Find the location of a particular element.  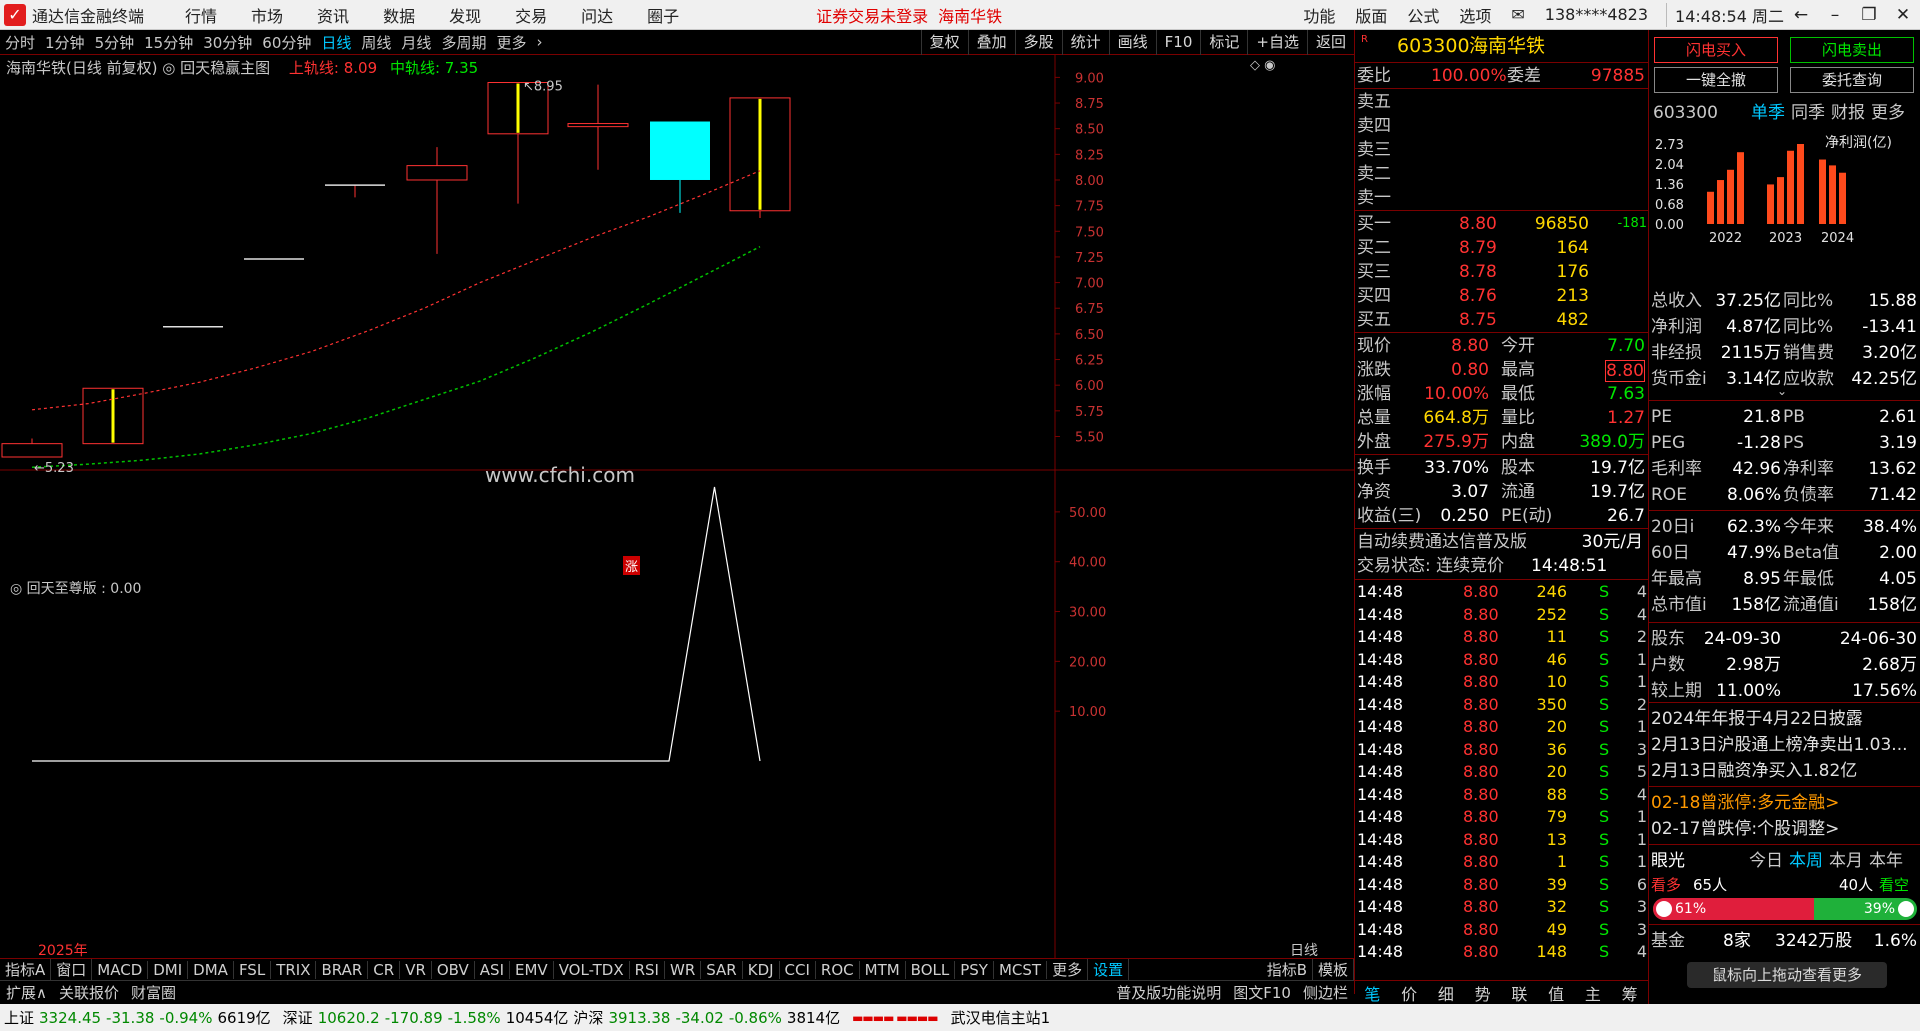

hs-label: 沪深 is located at coordinates (588, 1017).